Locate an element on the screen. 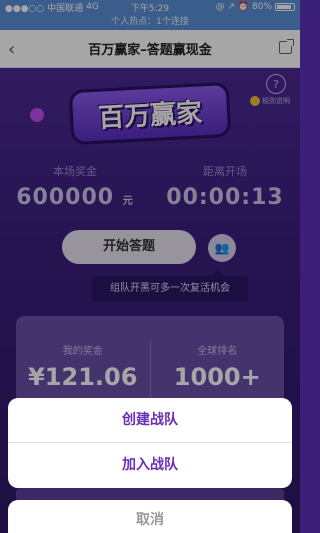  create-team-button: 创建战队 is located at coordinates (150, 420).